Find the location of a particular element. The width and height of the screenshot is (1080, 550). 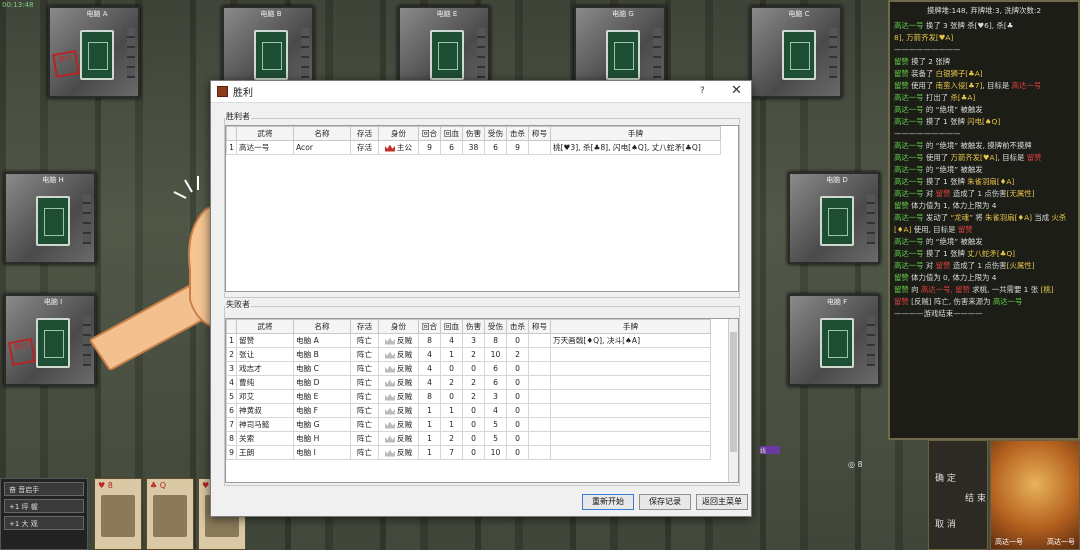

log-segment: 向 is located at coordinates (914, 289).